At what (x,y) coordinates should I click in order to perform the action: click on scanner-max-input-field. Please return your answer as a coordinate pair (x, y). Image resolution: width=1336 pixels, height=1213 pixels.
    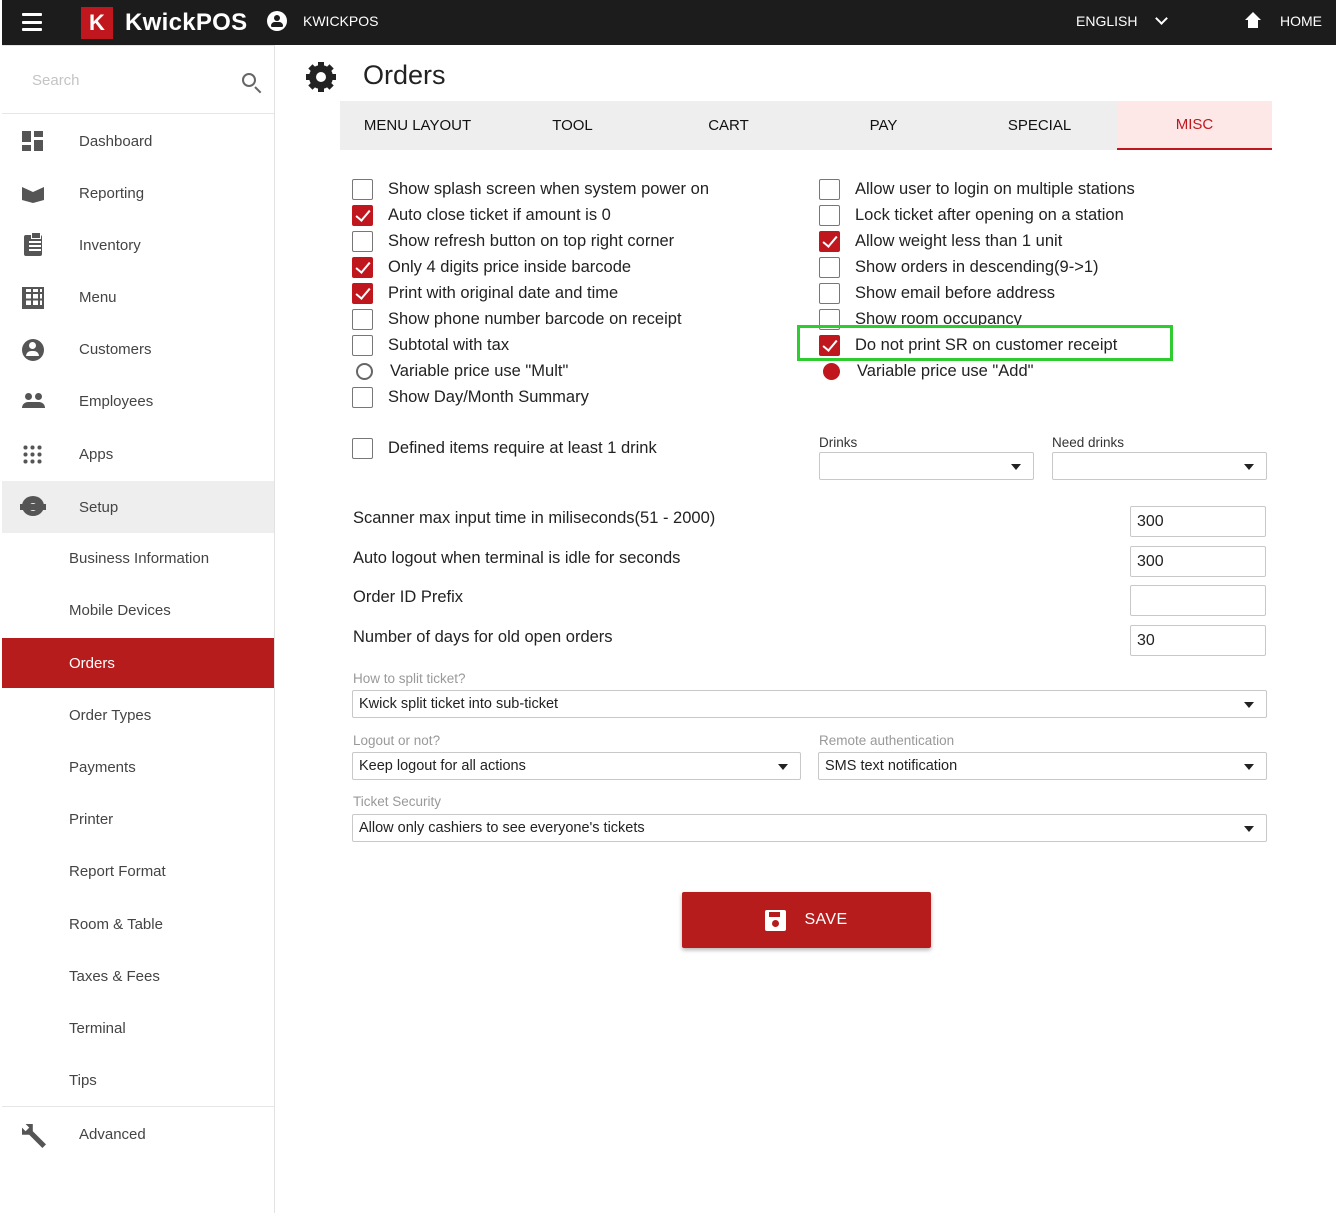
    Looking at the image, I should click on (1198, 521).